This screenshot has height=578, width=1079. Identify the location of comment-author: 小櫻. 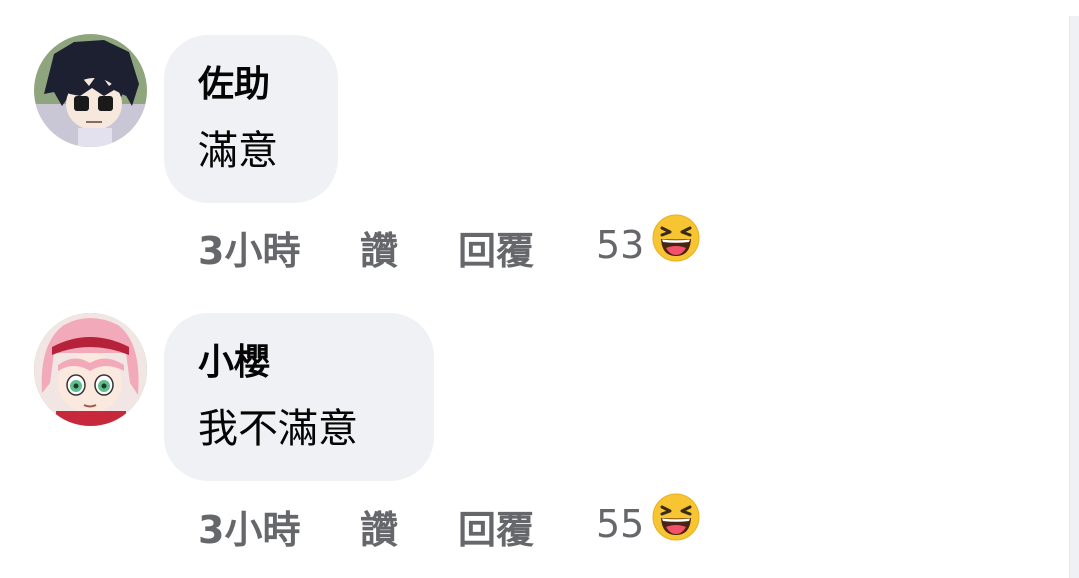
(299, 363).